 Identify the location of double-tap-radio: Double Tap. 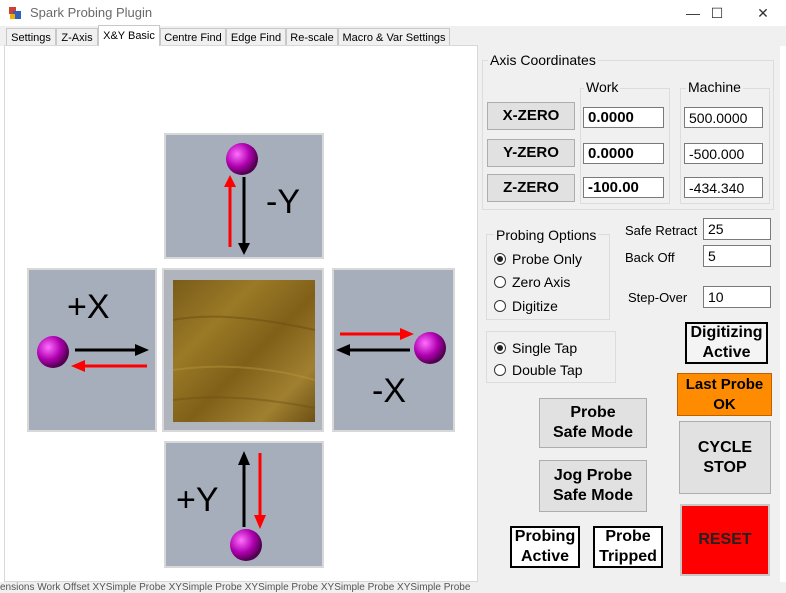
(538, 370).